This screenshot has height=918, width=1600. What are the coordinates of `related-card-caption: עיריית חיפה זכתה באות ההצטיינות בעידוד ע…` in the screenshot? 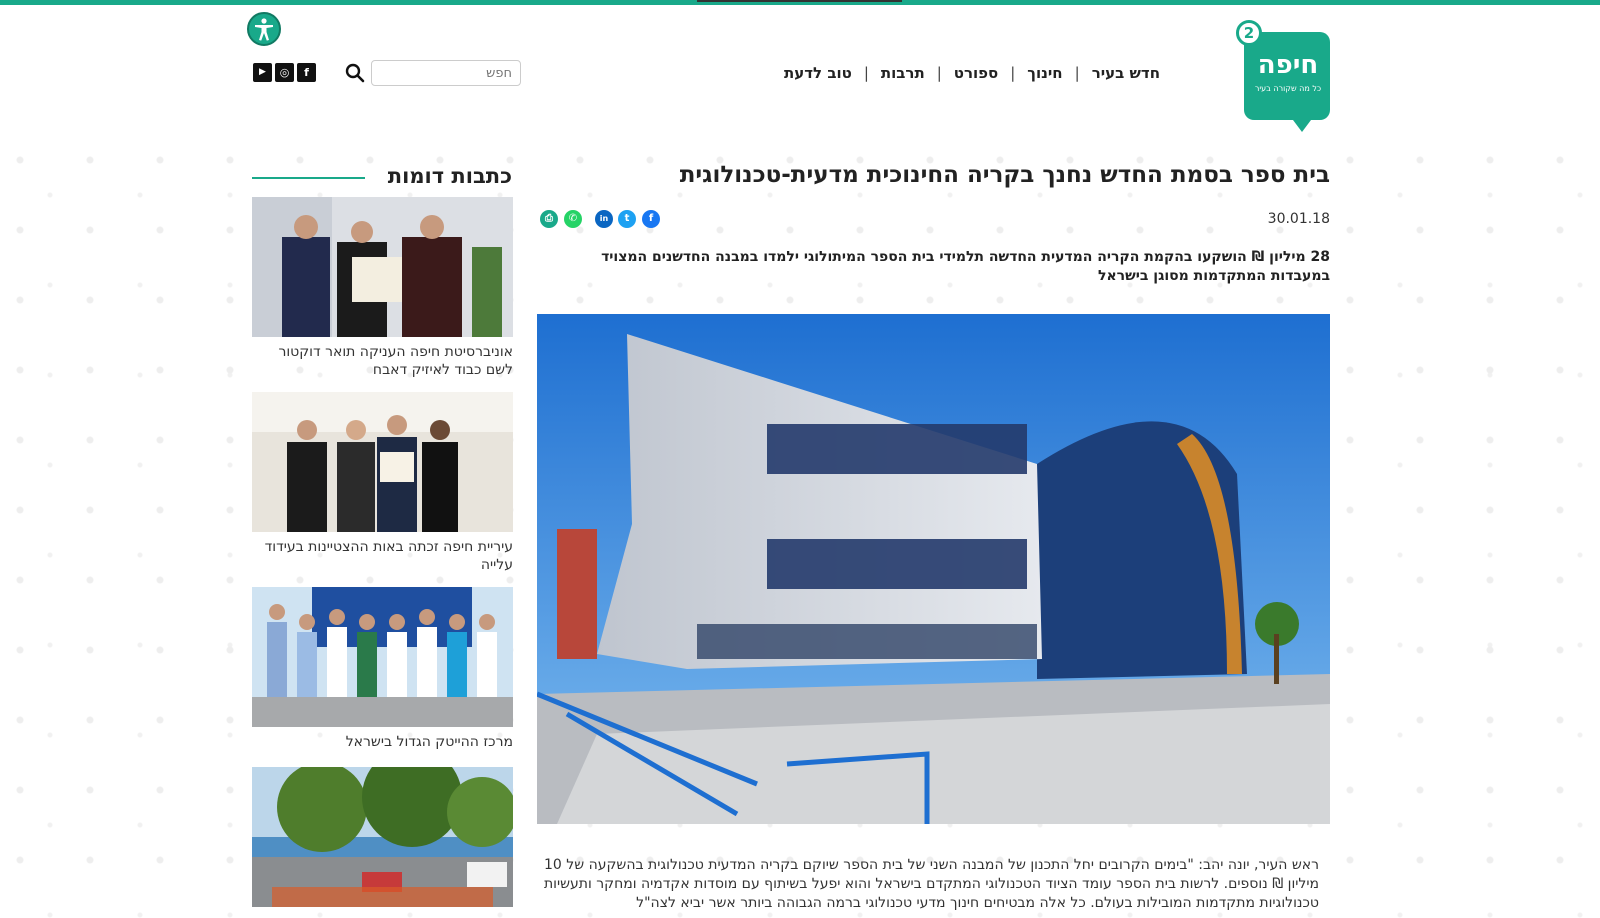 It's located at (382, 556).